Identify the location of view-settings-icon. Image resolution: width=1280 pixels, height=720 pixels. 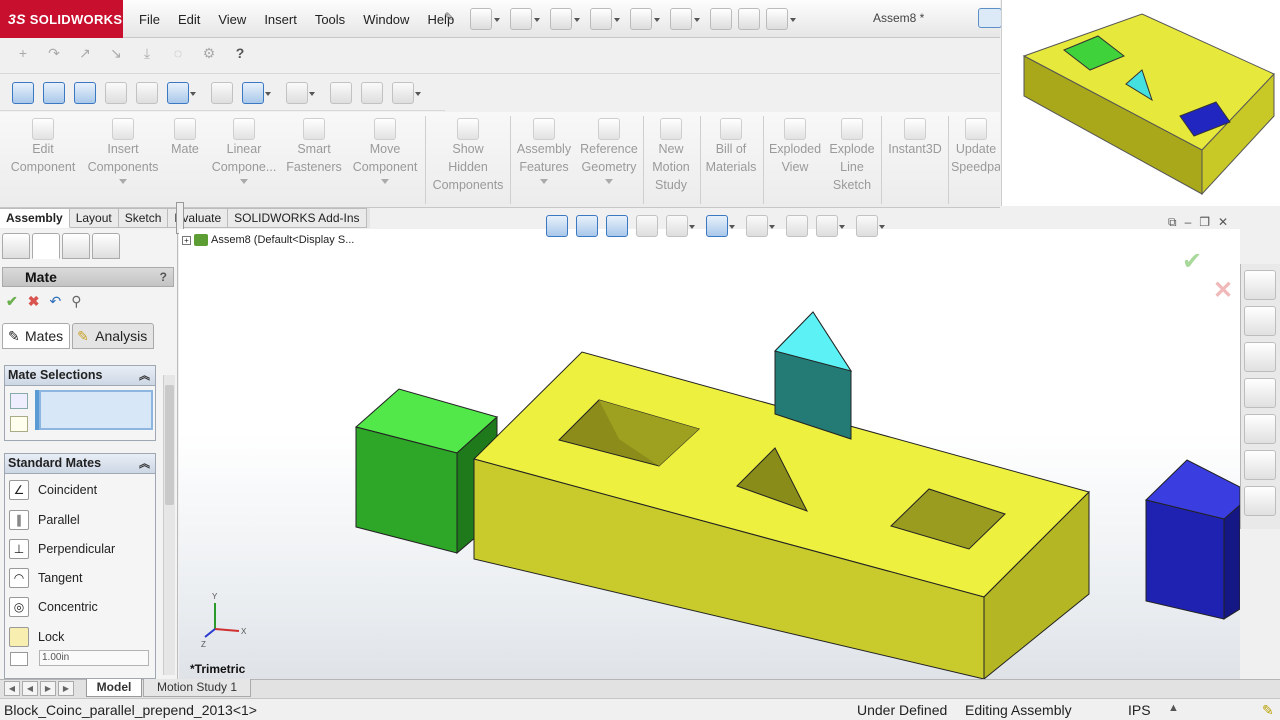
(870, 226).